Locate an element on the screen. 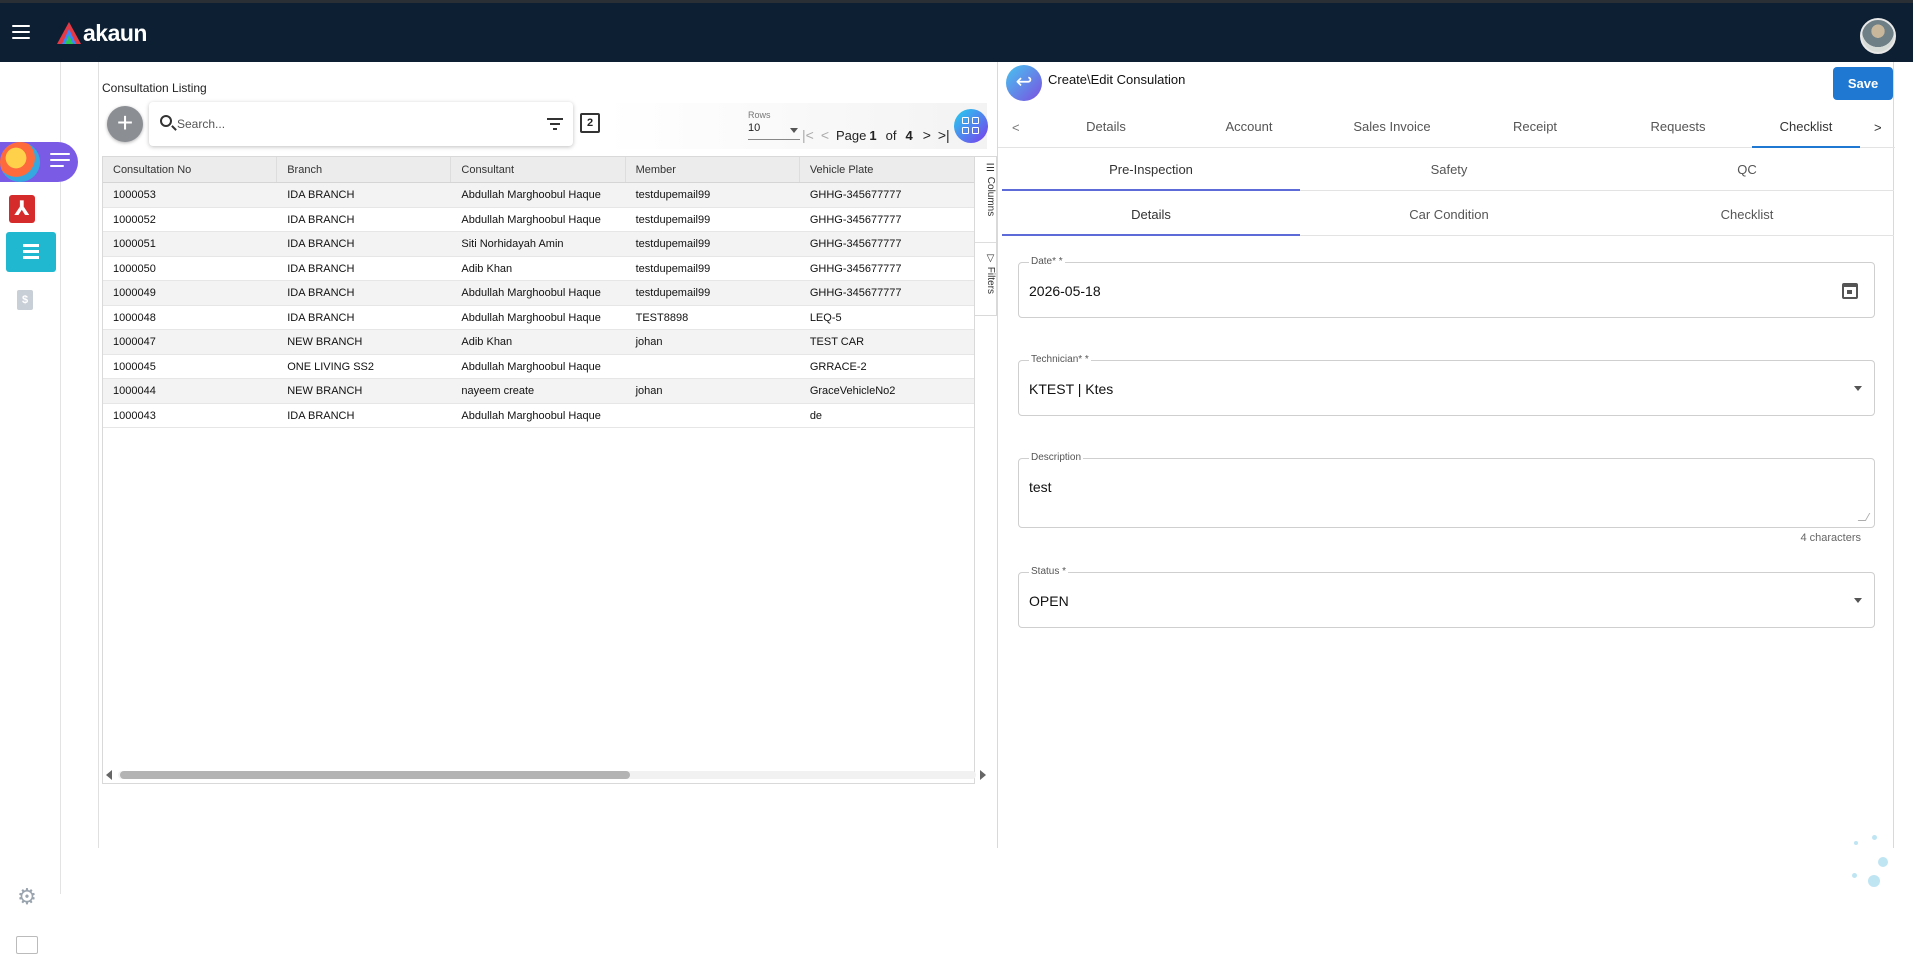 This screenshot has height=954, width=1913. tab-details: Details is located at coordinates (1106, 127).